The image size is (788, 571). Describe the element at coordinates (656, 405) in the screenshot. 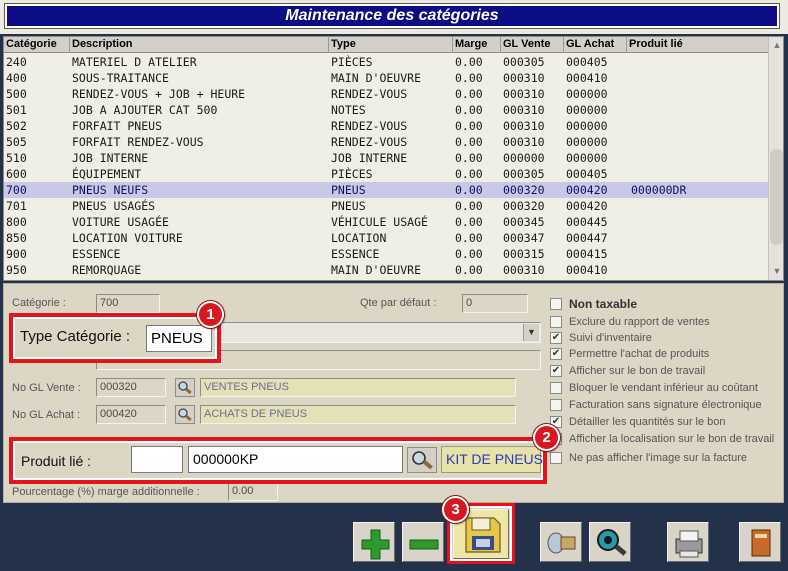

I see `option-checkbox: Facturation sans signature électronique` at that location.